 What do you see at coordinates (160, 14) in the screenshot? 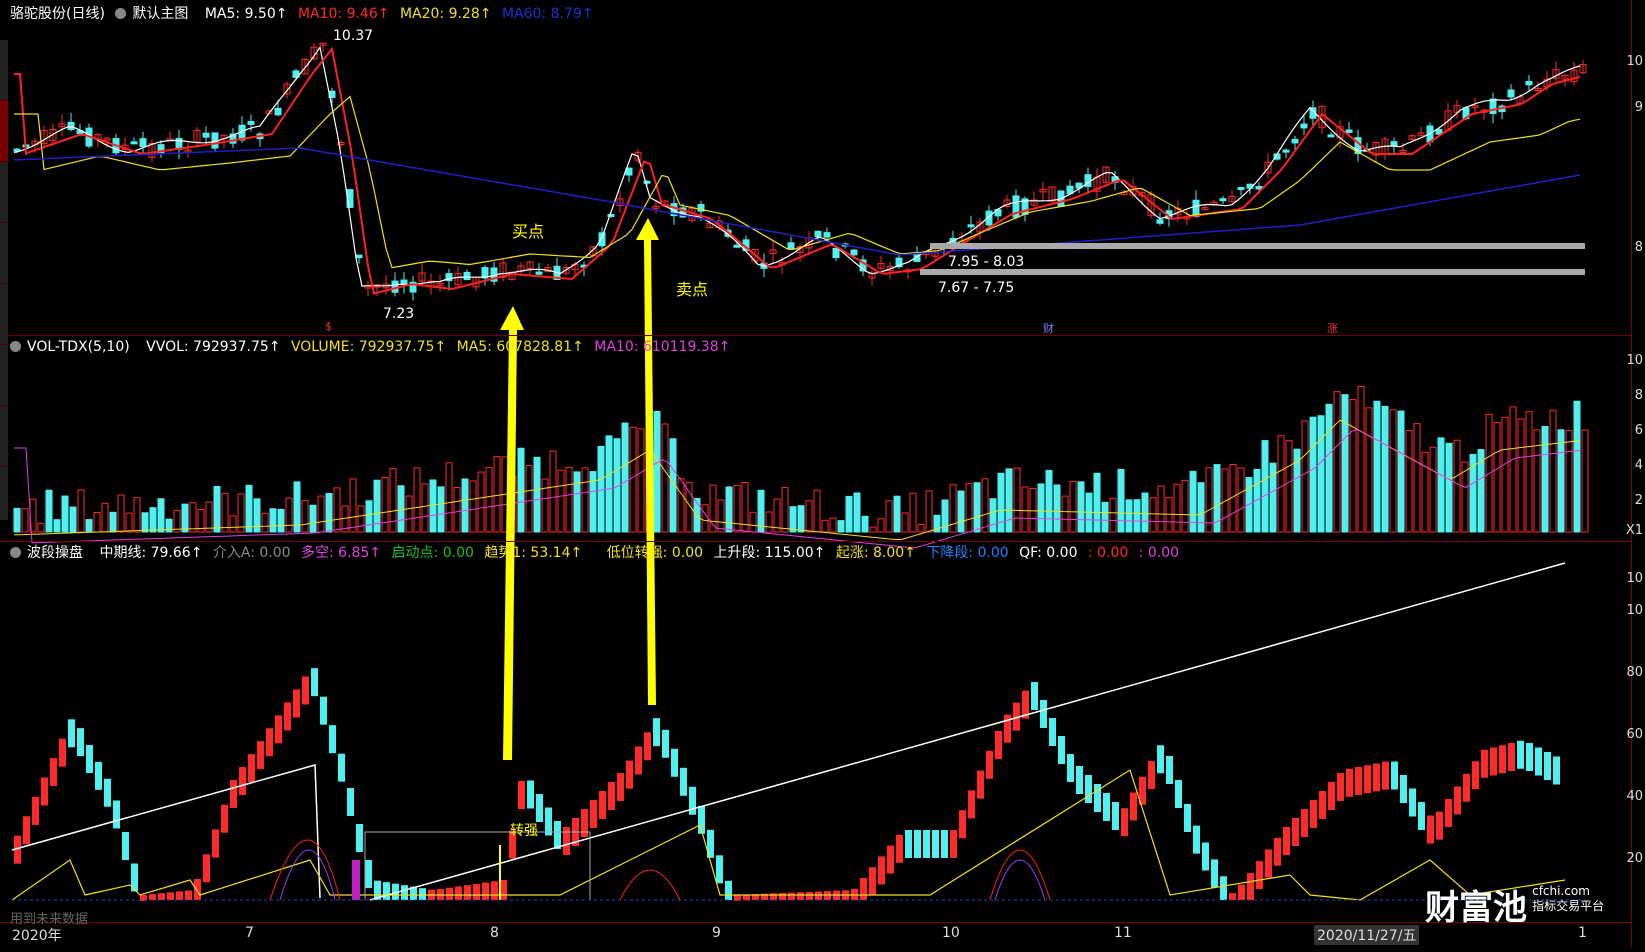
I see `chart-label: 默认主图` at bounding box center [160, 14].